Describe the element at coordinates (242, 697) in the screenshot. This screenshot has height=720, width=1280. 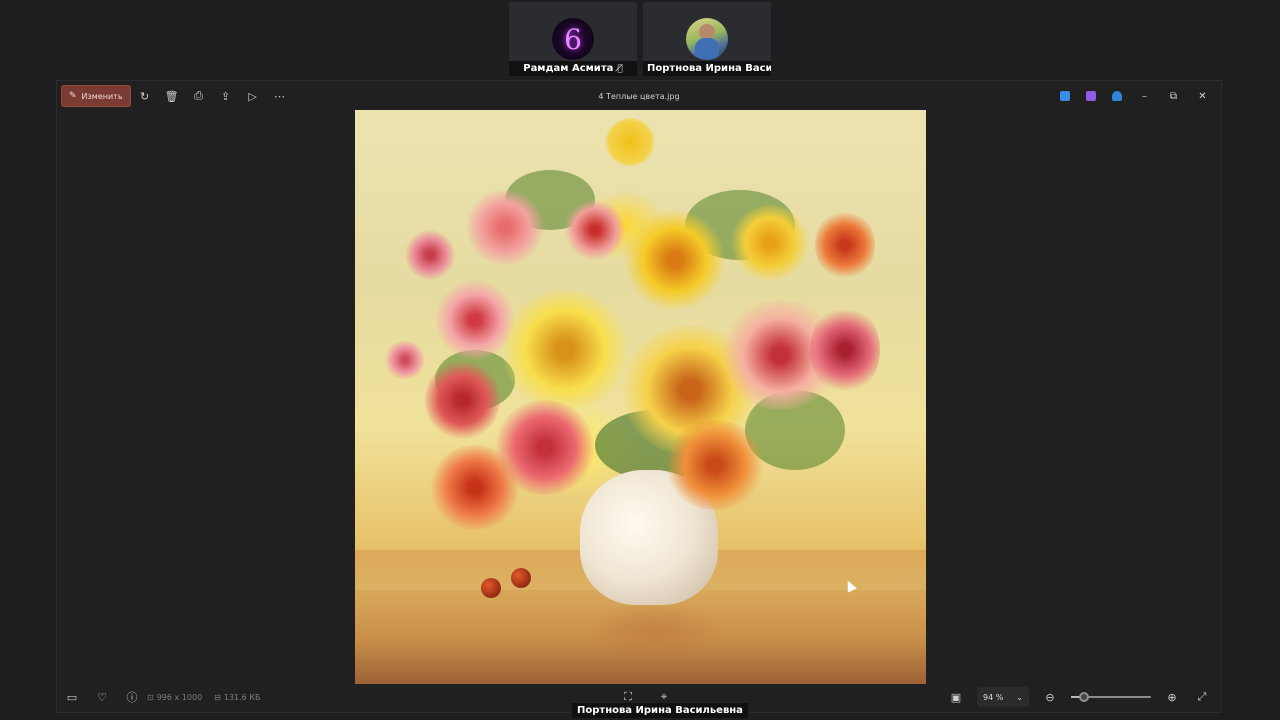
I see `file-size-value: 131.6 КБ` at that location.